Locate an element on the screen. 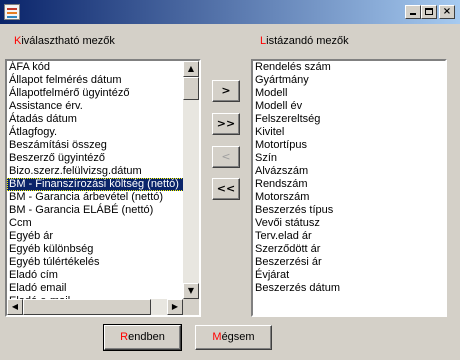  ok-button-hotkey: R is located at coordinates (124, 337).